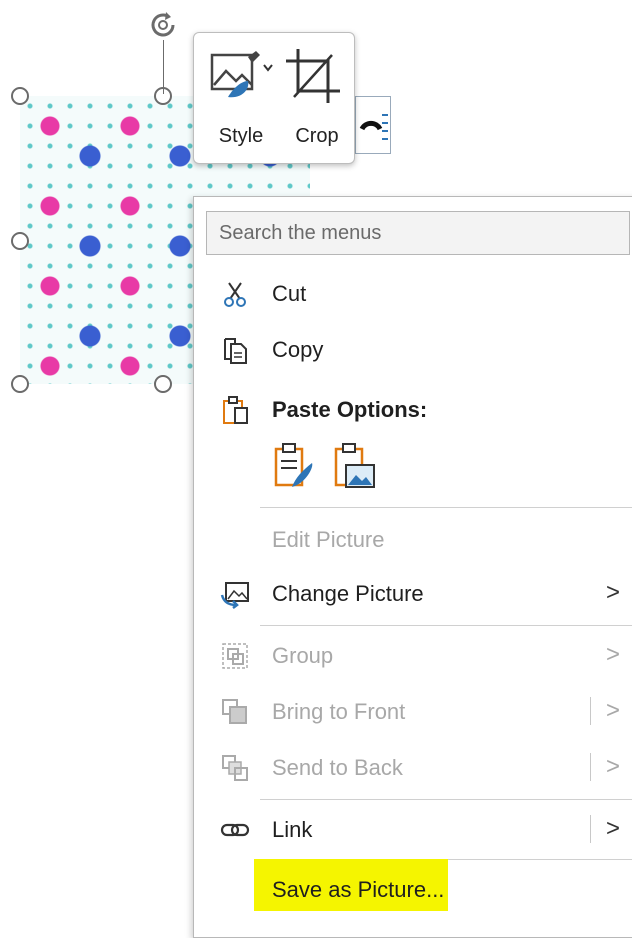  What do you see at coordinates (373, 125) in the screenshot?
I see `layout-options-icon` at bounding box center [373, 125].